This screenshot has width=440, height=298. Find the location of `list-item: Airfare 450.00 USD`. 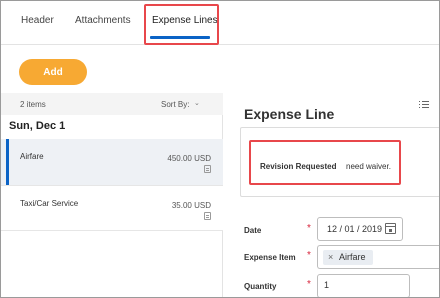

list-item: Airfare 450.00 USD is located at coordinates (112, 162).